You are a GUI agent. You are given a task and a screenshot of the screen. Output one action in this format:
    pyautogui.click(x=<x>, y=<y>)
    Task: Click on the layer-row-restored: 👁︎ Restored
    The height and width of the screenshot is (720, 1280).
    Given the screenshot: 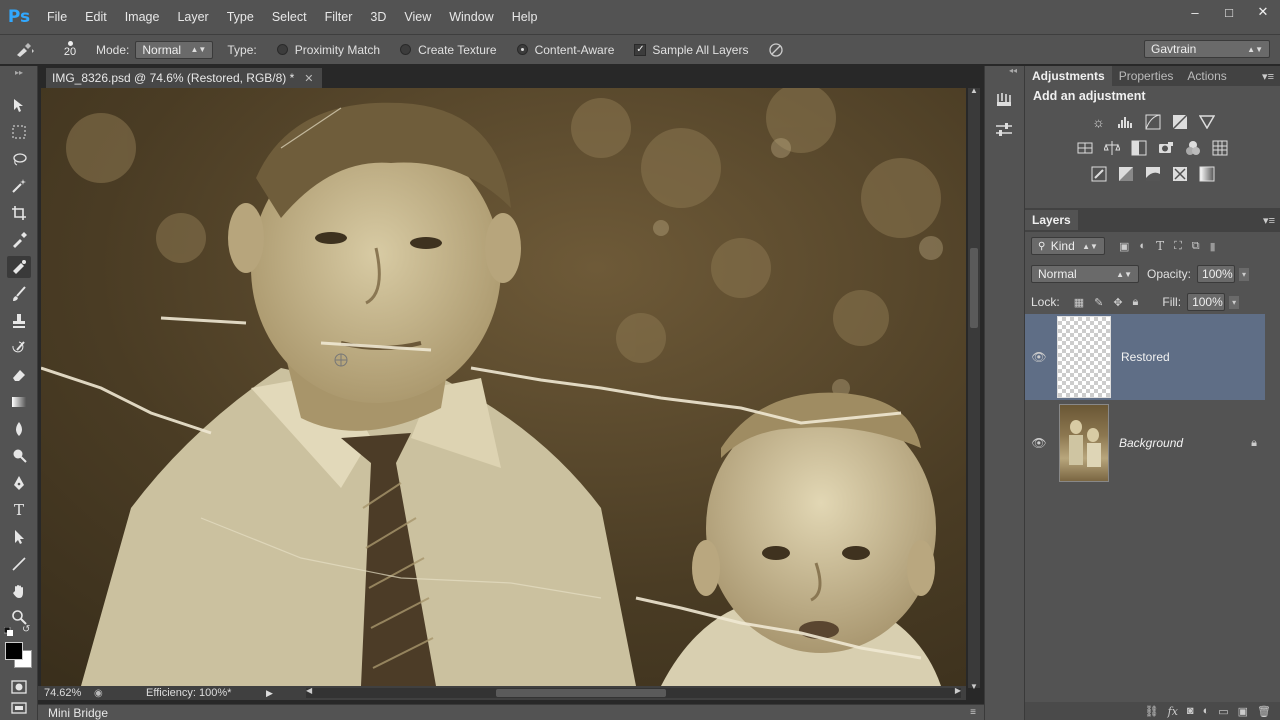 What is the action you would take?
    pyautogui.click(x=1145, y=357)
    